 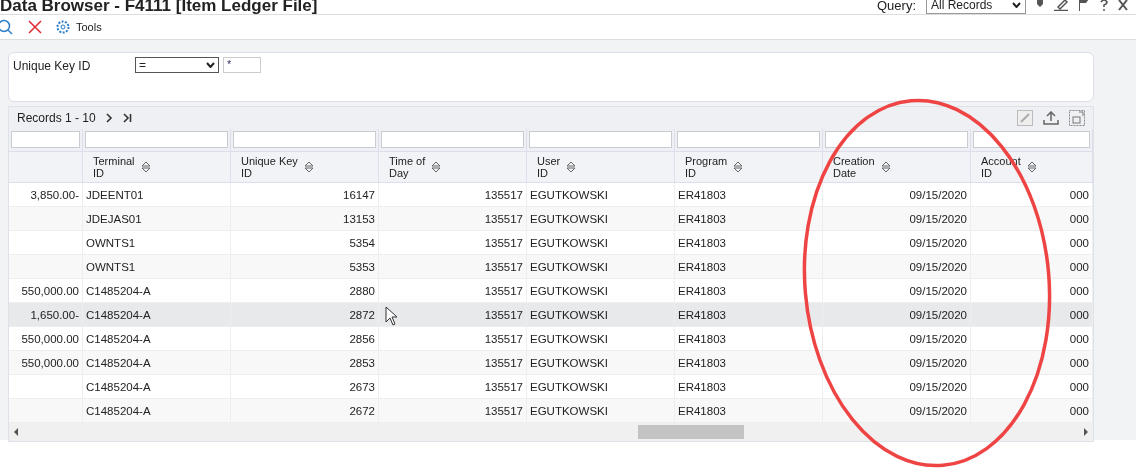 What do you see at coordinates (691, 432) in the screenshot?
I see `scrollbar-thumb` at bounding box center [691, 432].